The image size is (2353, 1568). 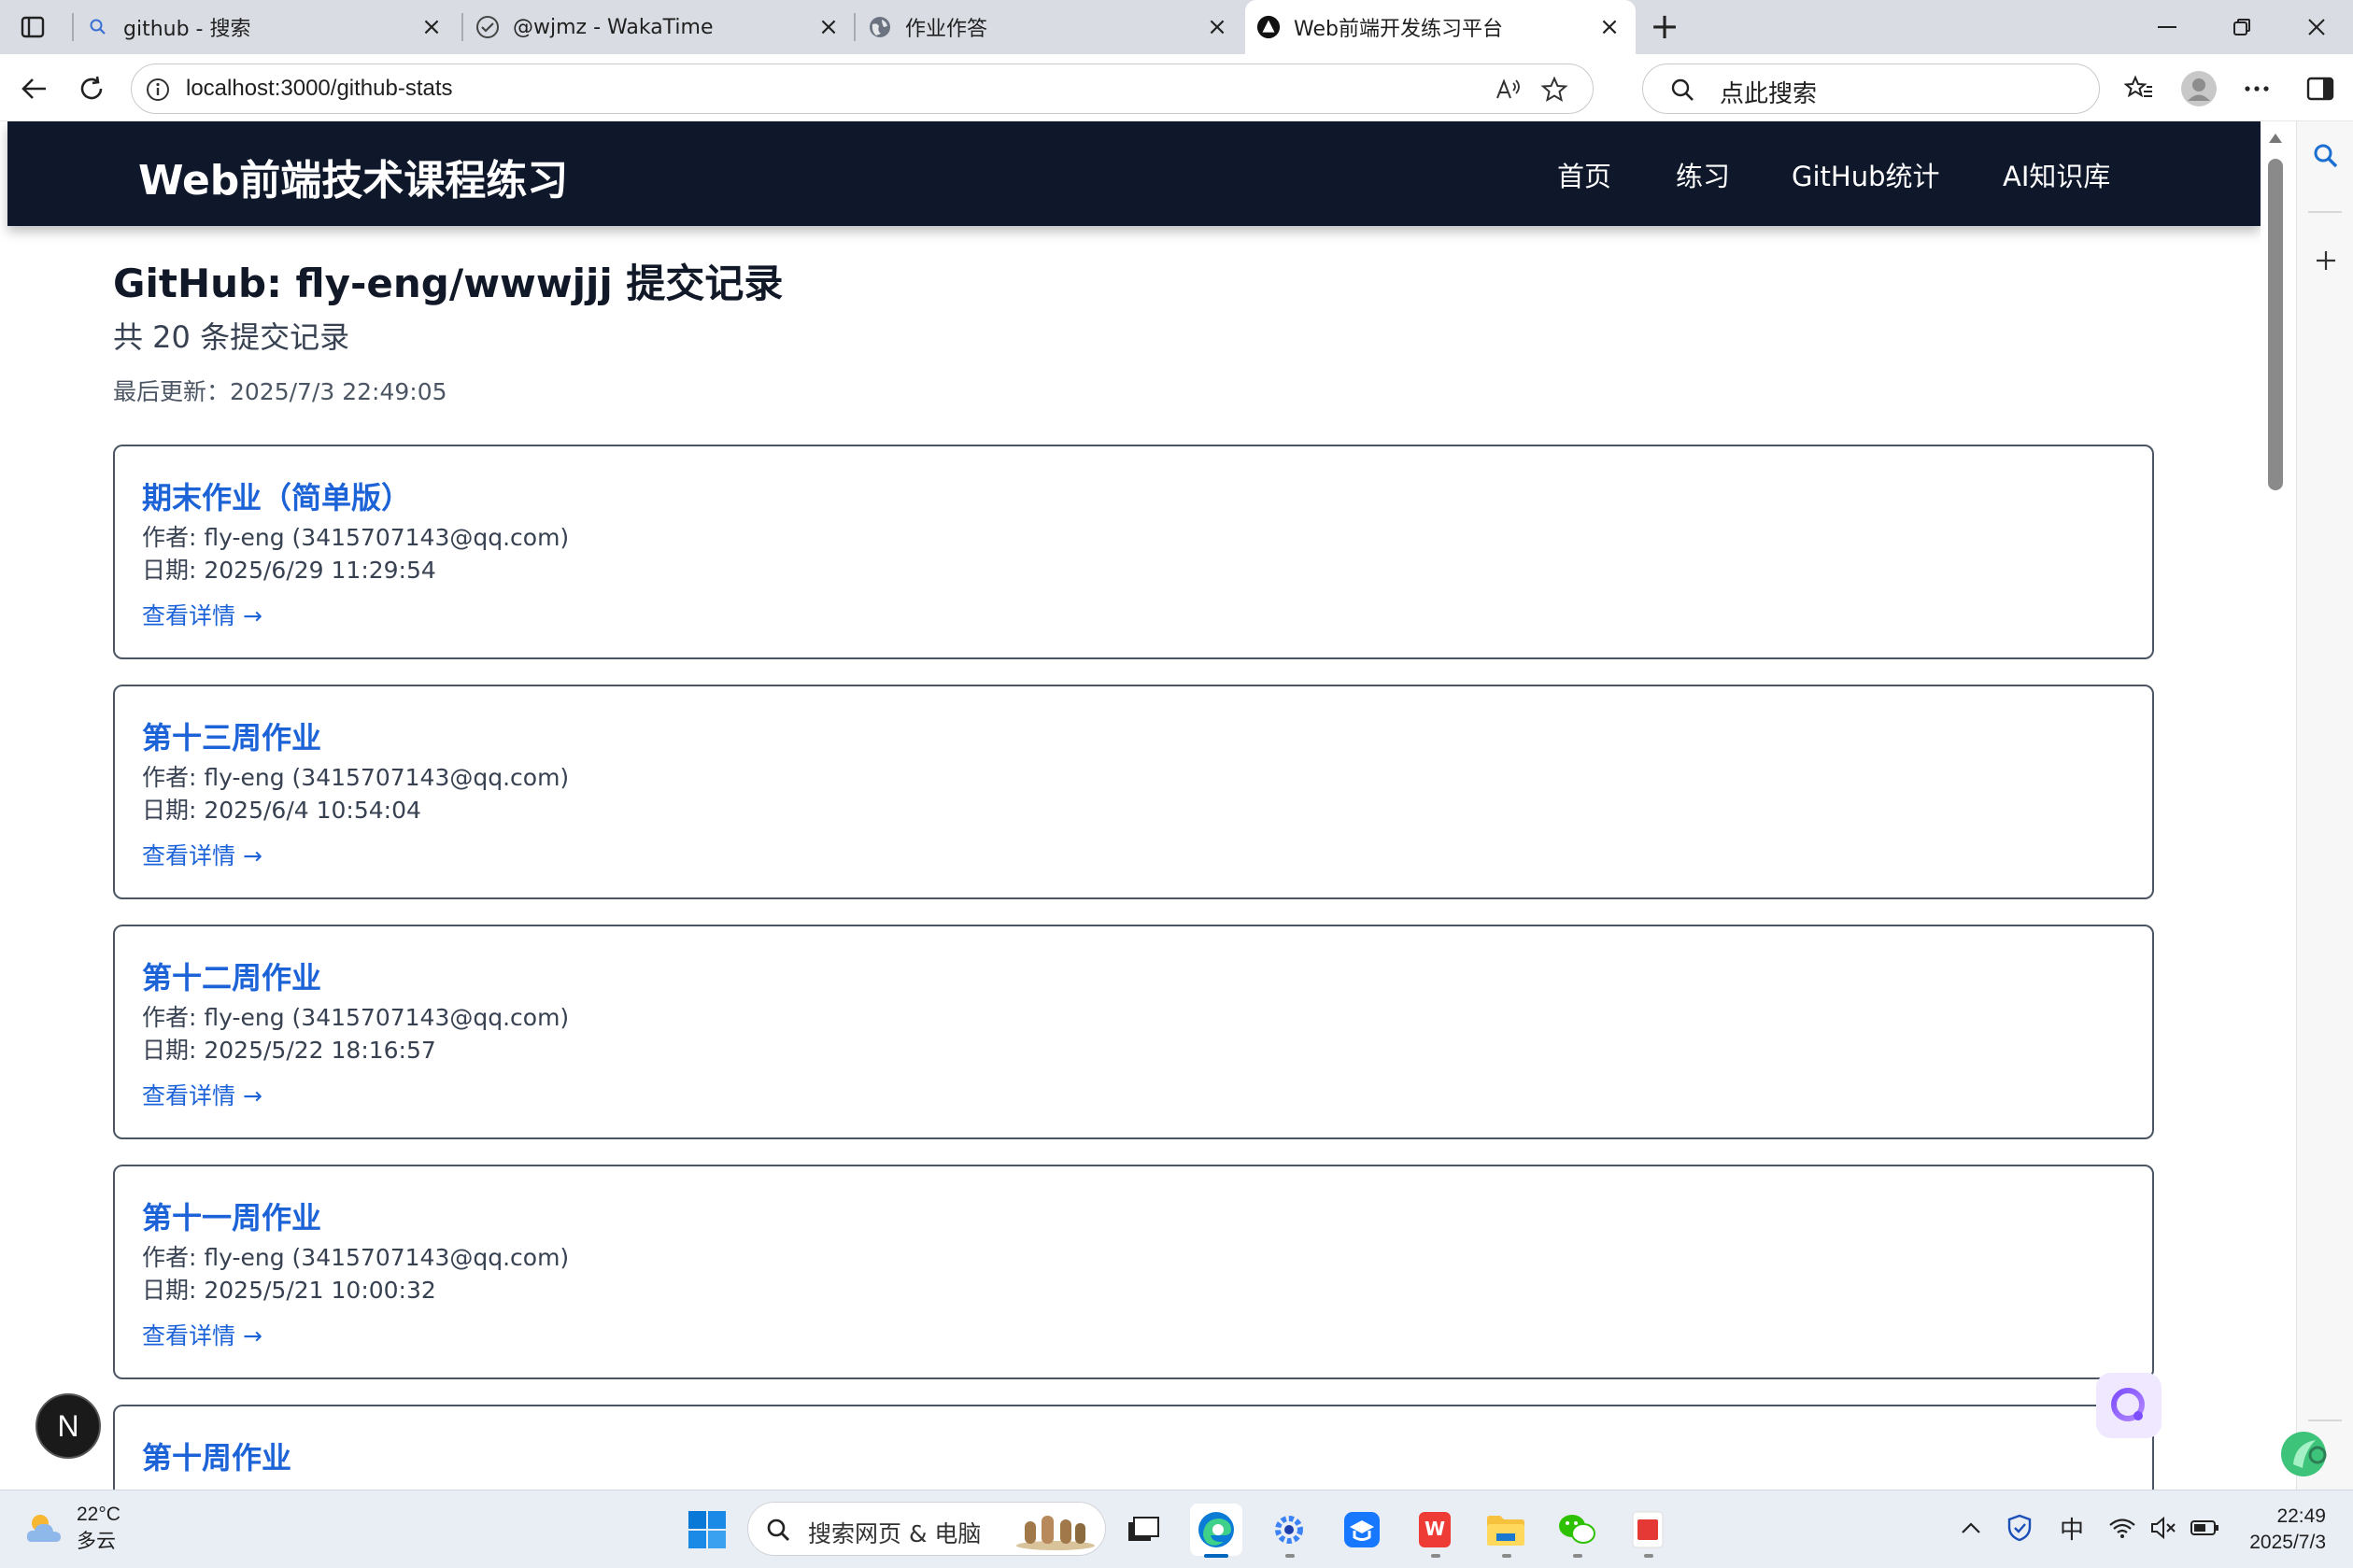 I want to click on tab-title: github - 搜索, so click(x=187, y=29).